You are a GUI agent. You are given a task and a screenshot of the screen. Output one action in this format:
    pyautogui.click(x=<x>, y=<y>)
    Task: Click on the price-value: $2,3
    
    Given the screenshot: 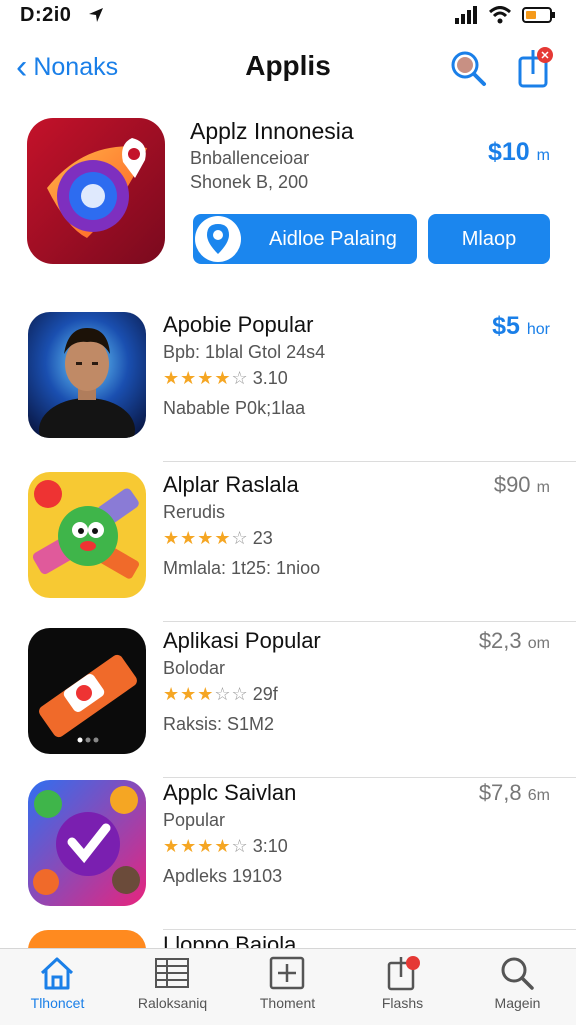 What is the action you would take?
    pyautogui.click(x=500, y=640)
    